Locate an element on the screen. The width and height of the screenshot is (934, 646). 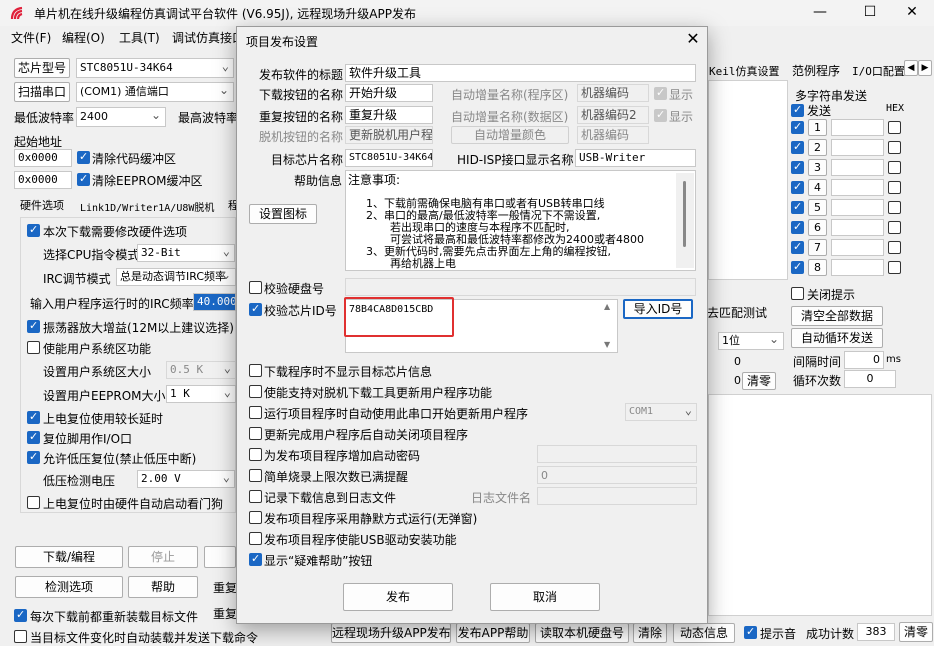
show-data-checkbox is located at coordinates (660, 115).